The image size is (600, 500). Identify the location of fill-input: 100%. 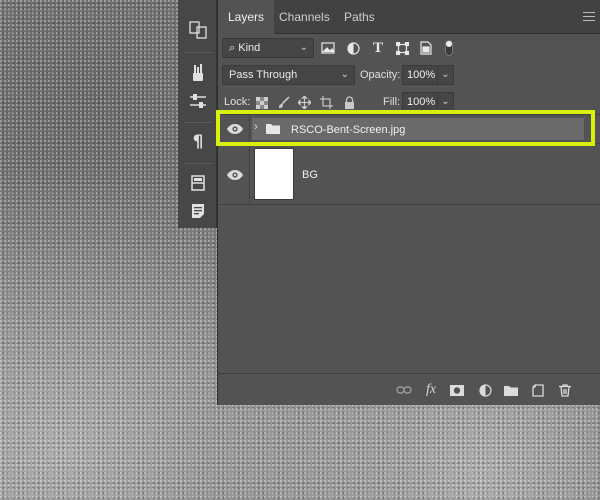
(420, 102).